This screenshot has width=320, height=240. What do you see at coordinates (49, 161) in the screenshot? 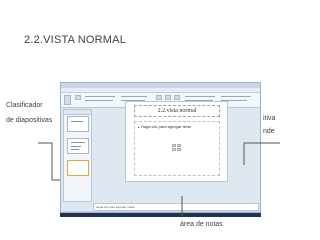
I see `clasificador-pointer-line` at bounding box center [49, 161].